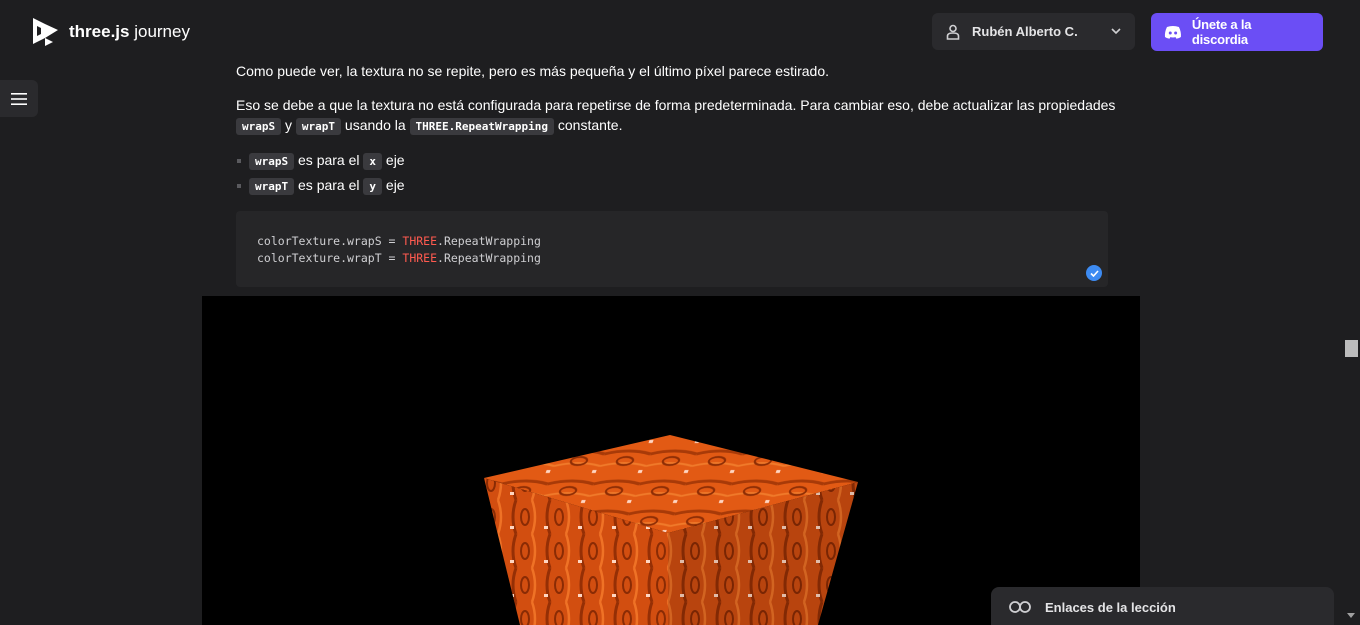 The height and width of the screenshot is (625, 1360). Describe the element at coordinates (373, 161) in the screenshot. I see `inline-code: x` at that location.